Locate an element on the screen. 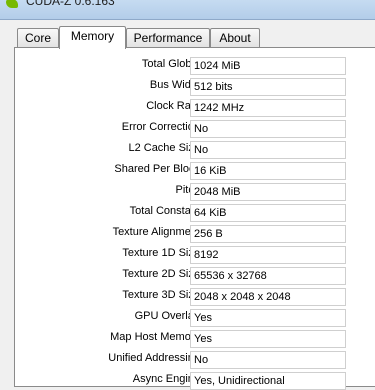  info-row-pitch: Pitch 2048 MiB is located at coordinates (195, 192).